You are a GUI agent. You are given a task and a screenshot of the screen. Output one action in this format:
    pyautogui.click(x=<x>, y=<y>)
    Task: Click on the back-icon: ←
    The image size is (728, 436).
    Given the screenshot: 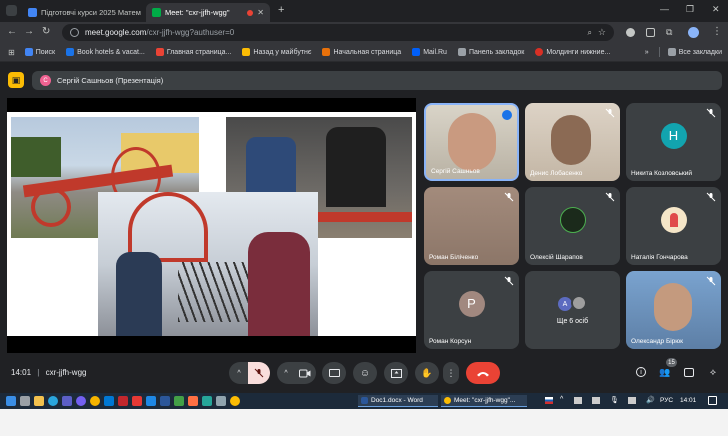 What is the action you would take?
    pyautogui.click(x=12, y=31)
    